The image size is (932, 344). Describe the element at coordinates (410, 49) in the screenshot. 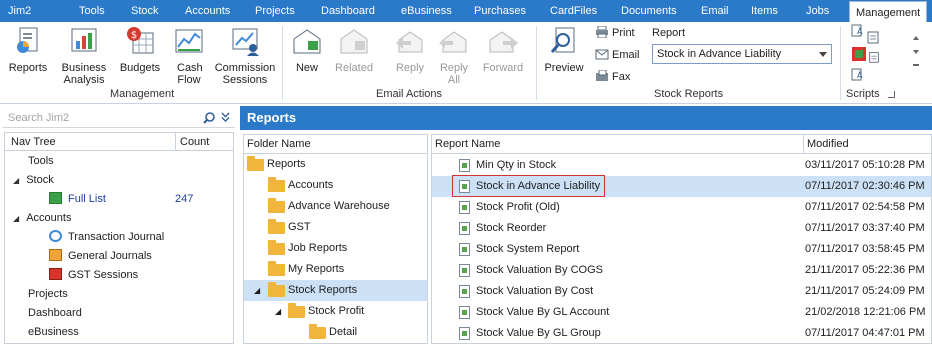

I see `email-reply-button: Reply` at that location.